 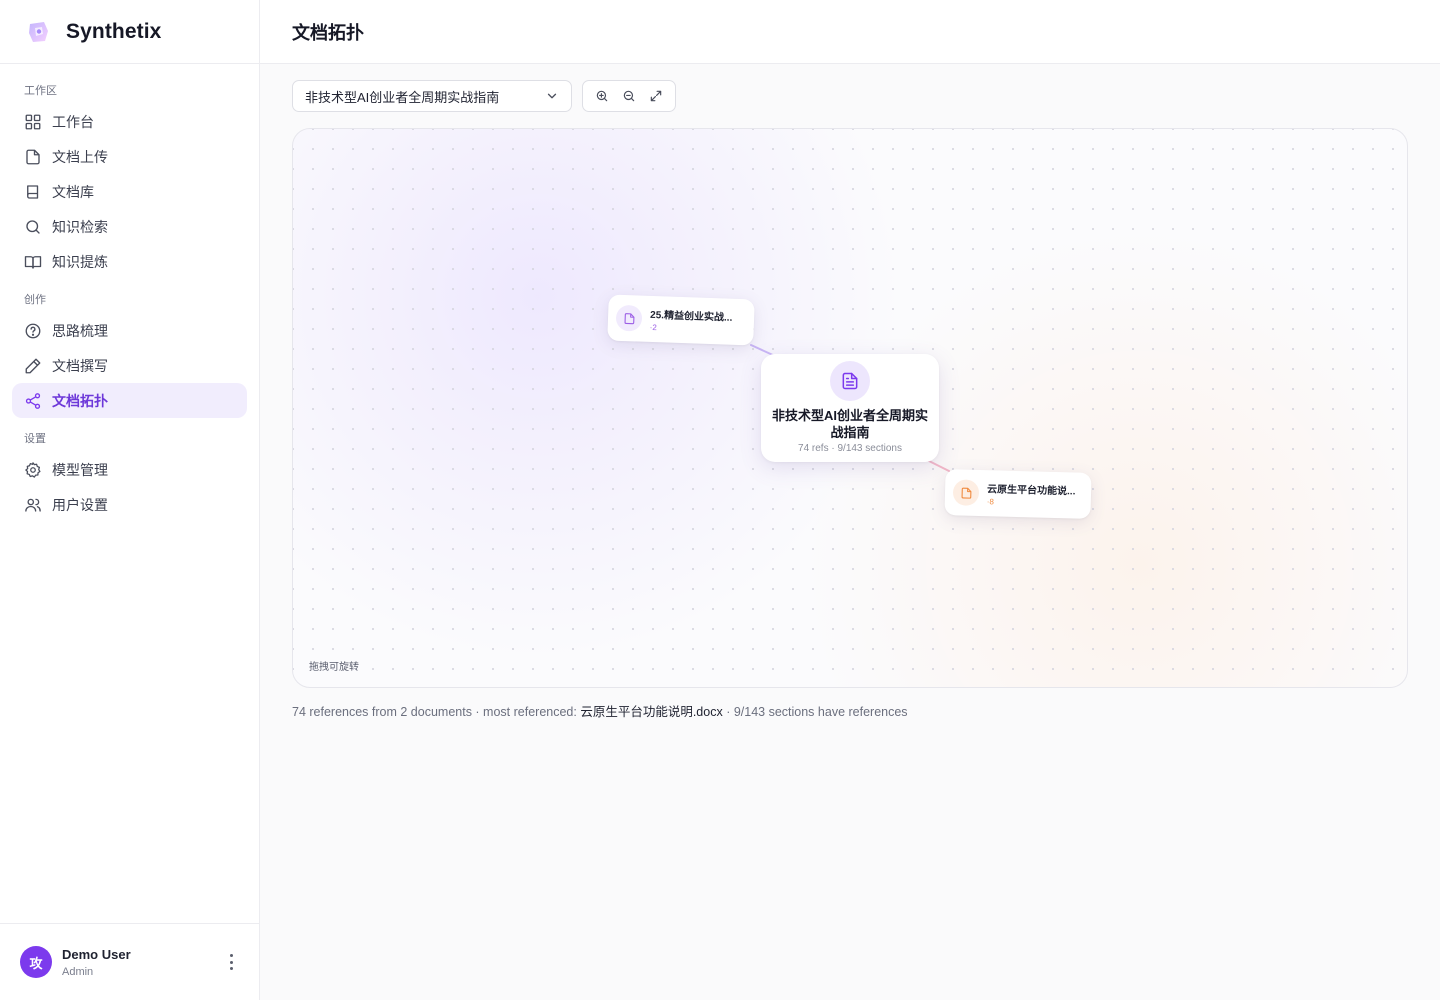 What do you see at coordinates (33, 330) in the screenshot?
I see `help-circle-icon` at bounding box center [33, 330].